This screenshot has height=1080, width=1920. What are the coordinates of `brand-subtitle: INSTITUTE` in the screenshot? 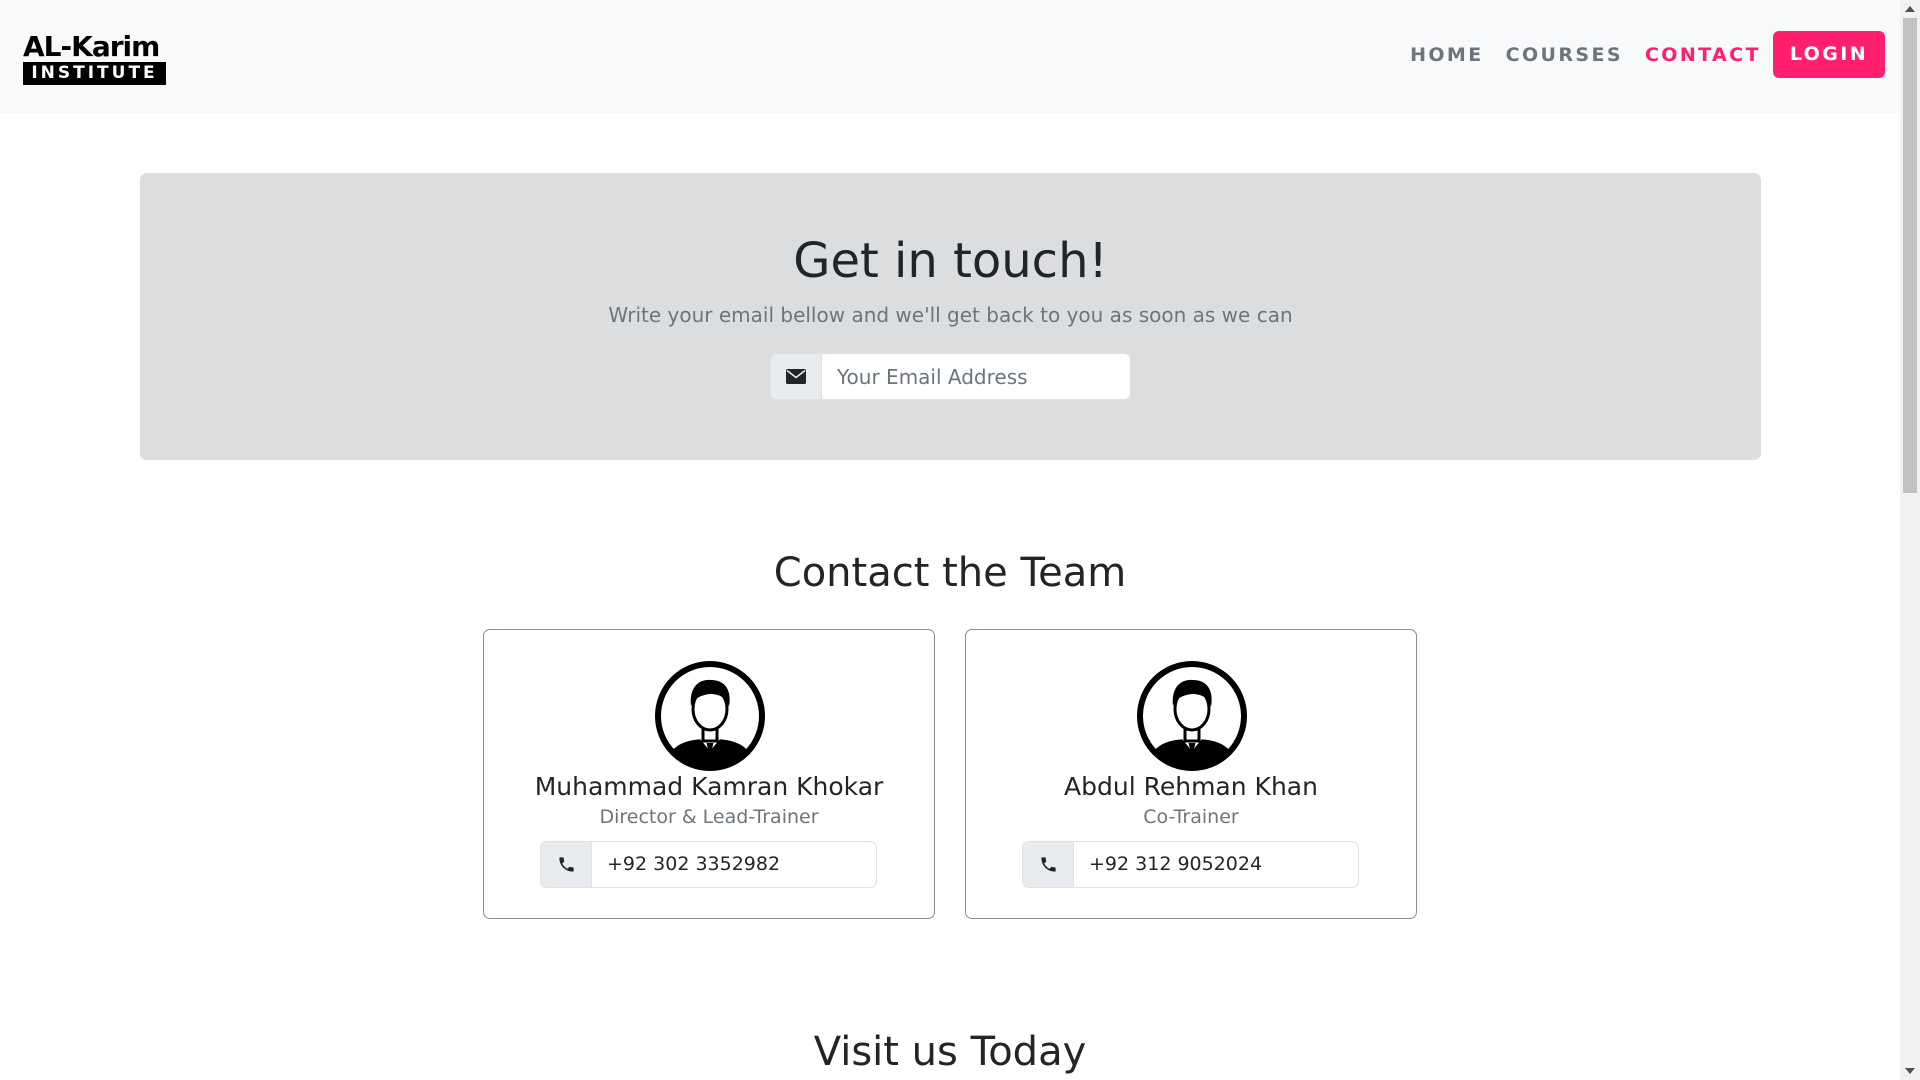 It's located at (94, 73).